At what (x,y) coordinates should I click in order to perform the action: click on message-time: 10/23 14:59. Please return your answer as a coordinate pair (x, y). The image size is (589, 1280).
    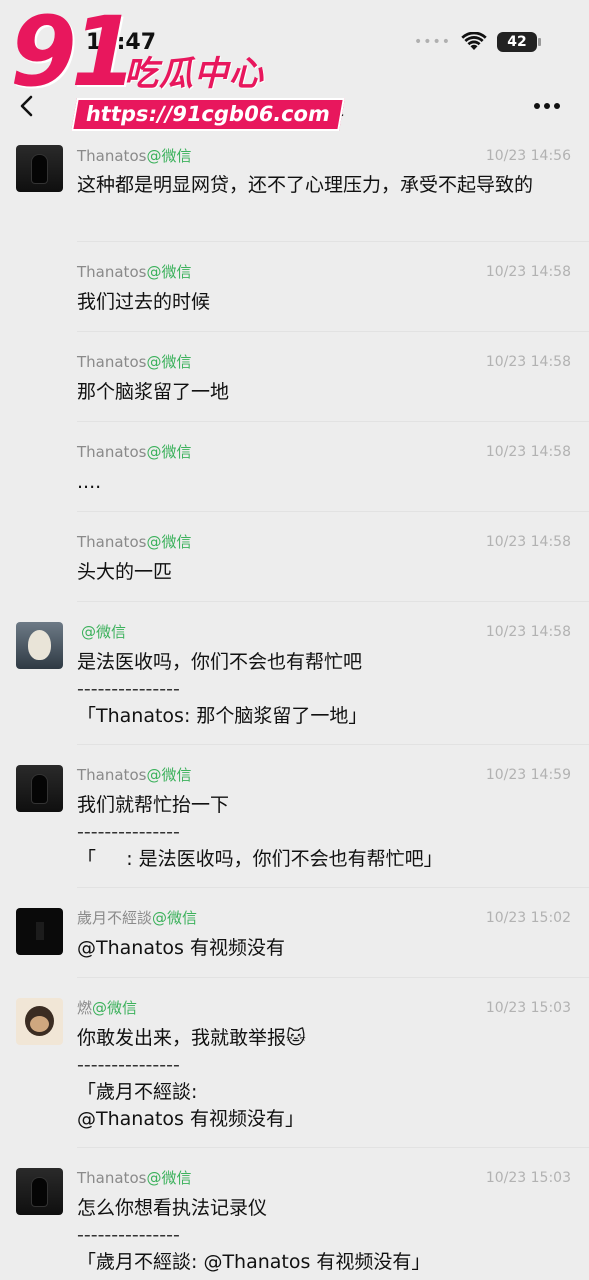
    Looking at the image, I should click on (528, 775).